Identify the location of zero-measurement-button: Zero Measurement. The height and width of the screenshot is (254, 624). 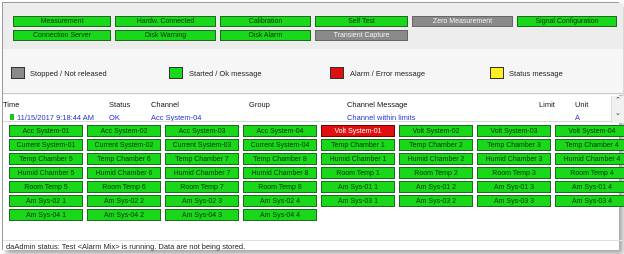
(462, 21).